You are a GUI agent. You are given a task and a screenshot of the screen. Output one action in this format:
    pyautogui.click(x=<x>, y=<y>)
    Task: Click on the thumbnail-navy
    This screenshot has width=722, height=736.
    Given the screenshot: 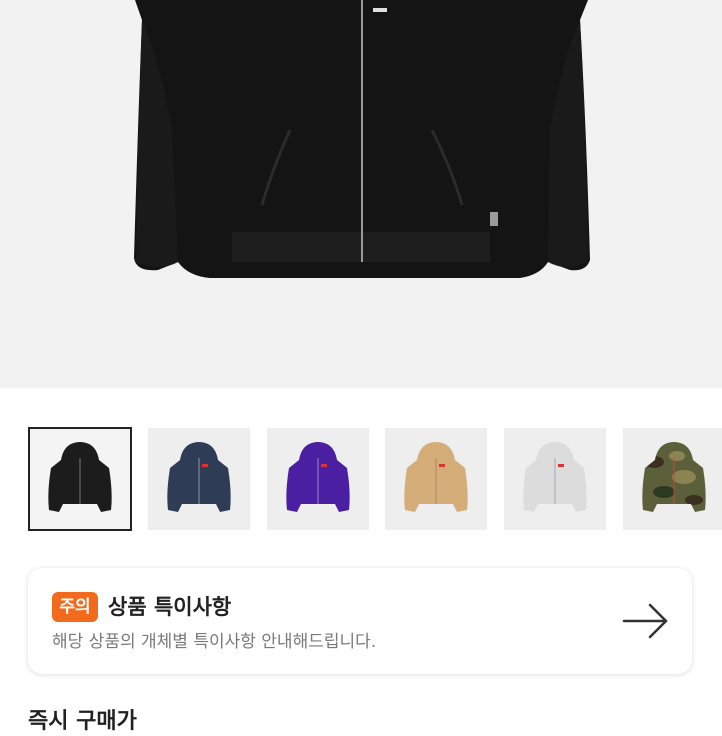 What is the action you would take?
    pyautogui.click(x=199, y=479)
    